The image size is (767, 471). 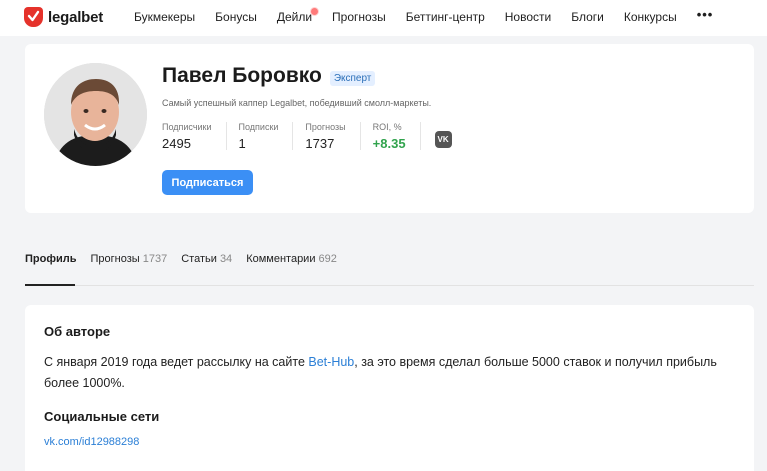 I want to click on tab-label: Комментарии, so click(x=281, y=259).